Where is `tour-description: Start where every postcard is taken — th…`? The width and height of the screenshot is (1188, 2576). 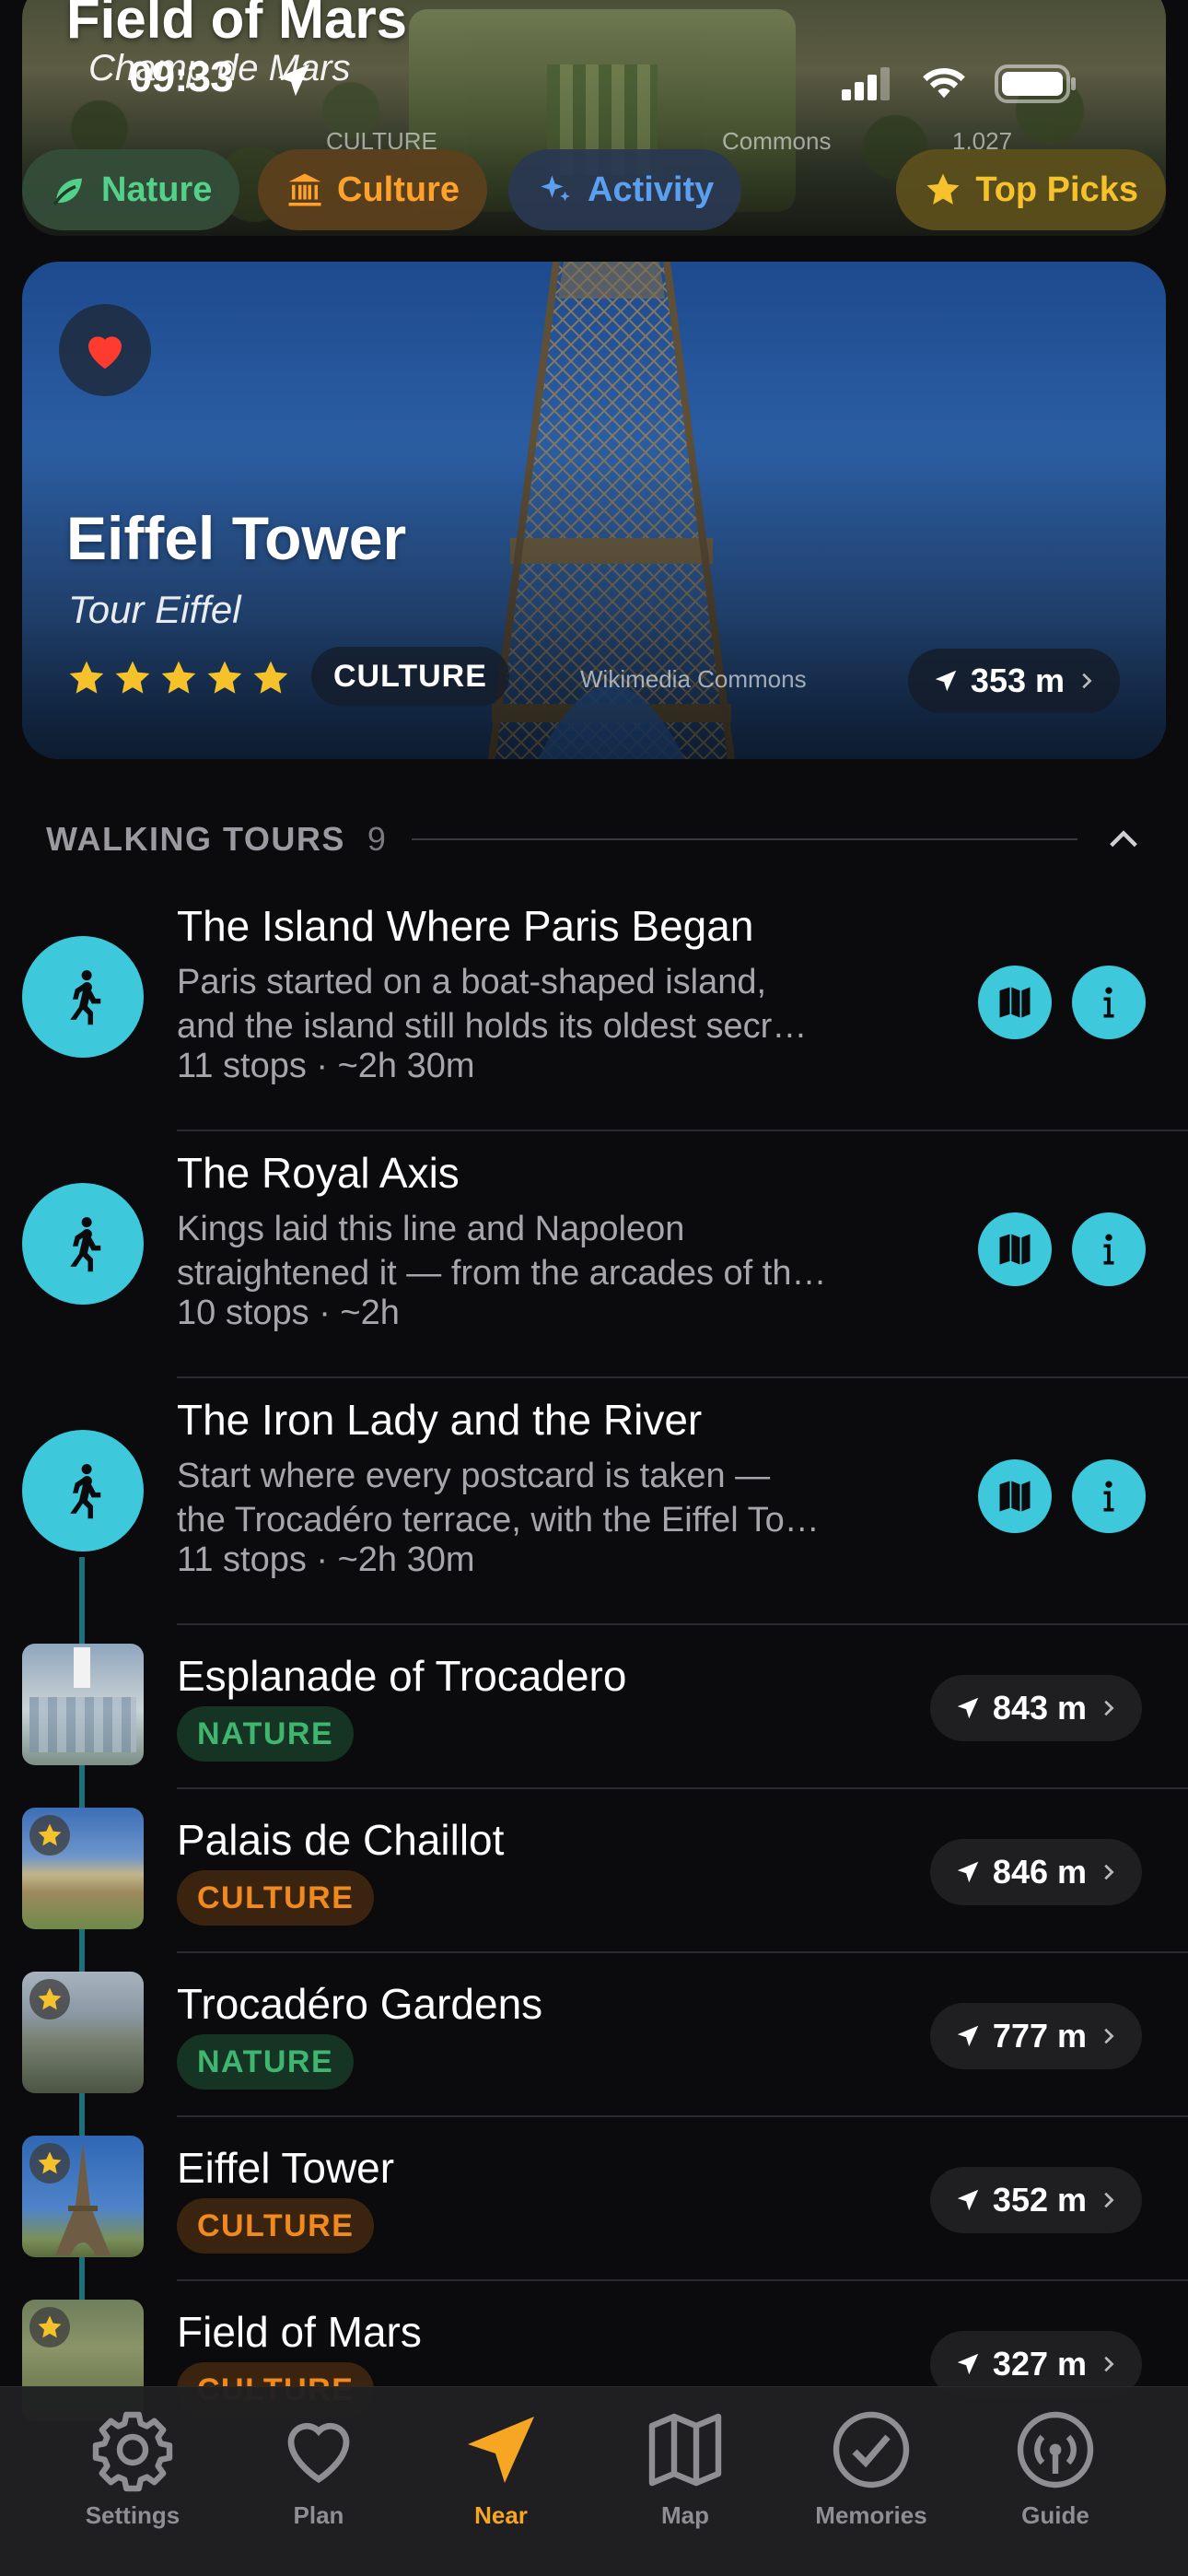
tour-description: Start where every postcard is taken — th… is located at coordinates (499, 1498).